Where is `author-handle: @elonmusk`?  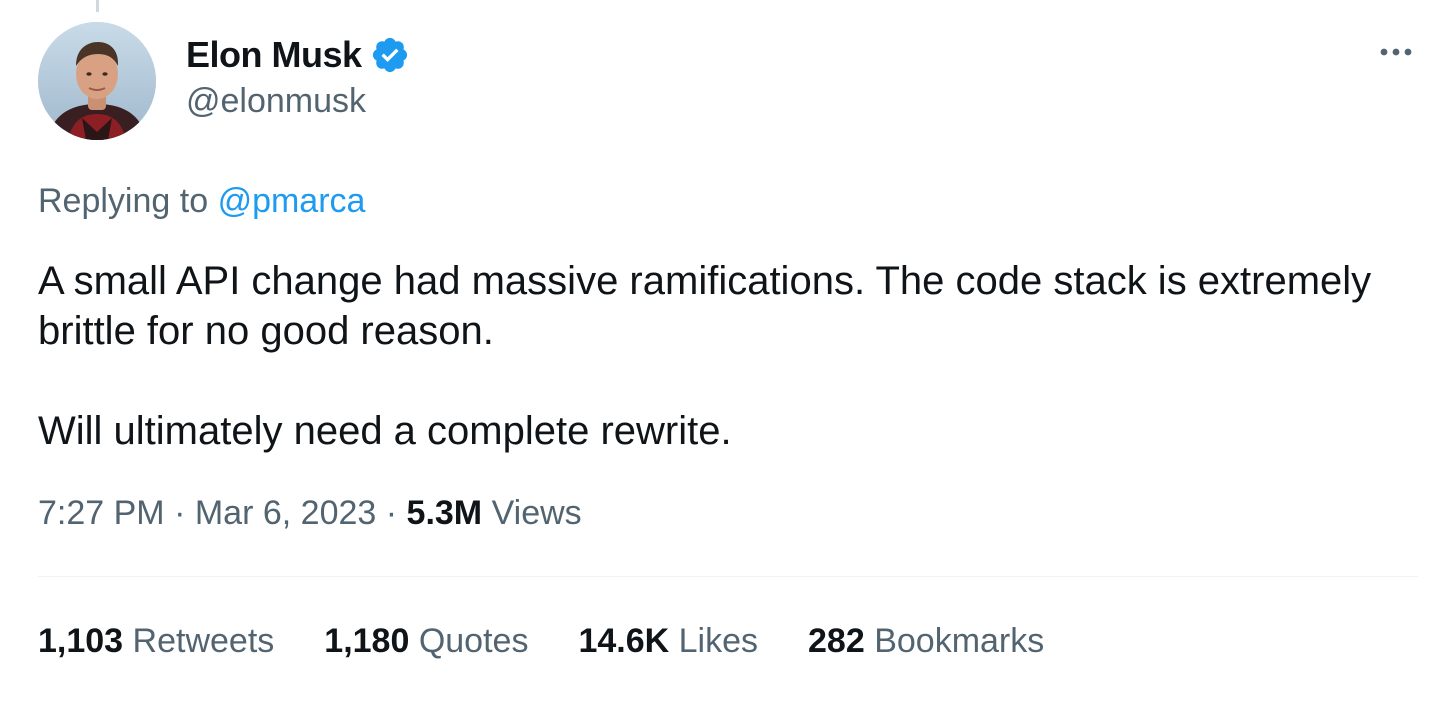 author-handle: @elonmusk is located at coordinates (276, 101).